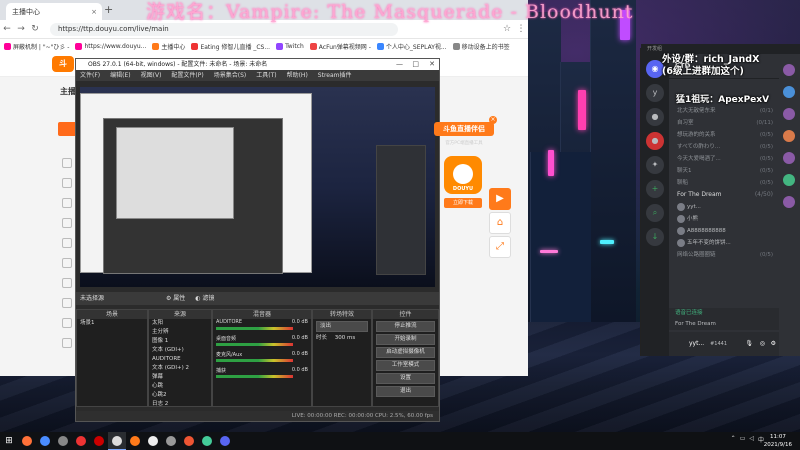 The width and height of the screenshot is (800, 450). I want to click on voice-channel: 自习室 (0/11), so click(724, 123).